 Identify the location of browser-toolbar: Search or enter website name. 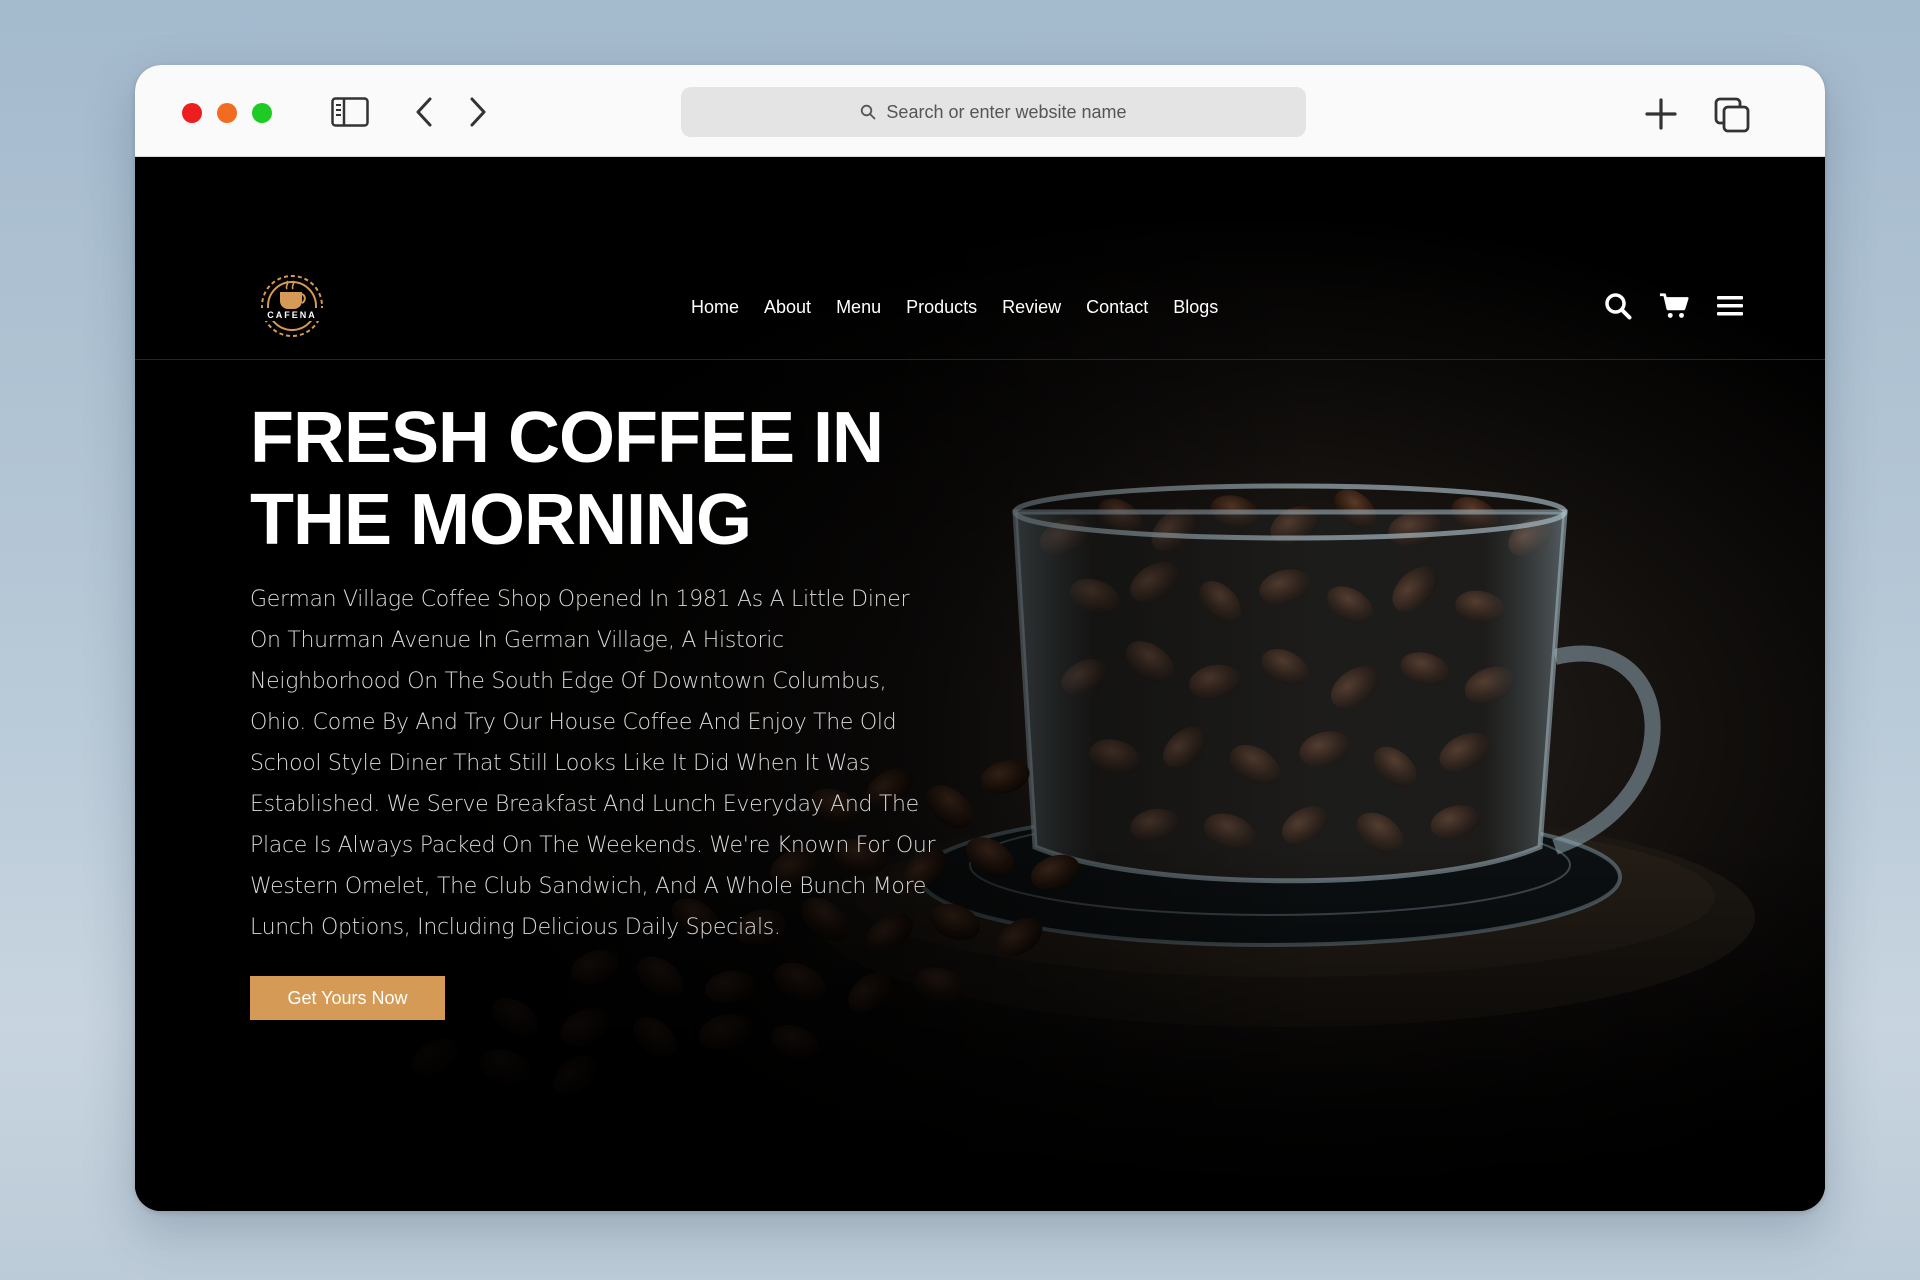
(980, 111).